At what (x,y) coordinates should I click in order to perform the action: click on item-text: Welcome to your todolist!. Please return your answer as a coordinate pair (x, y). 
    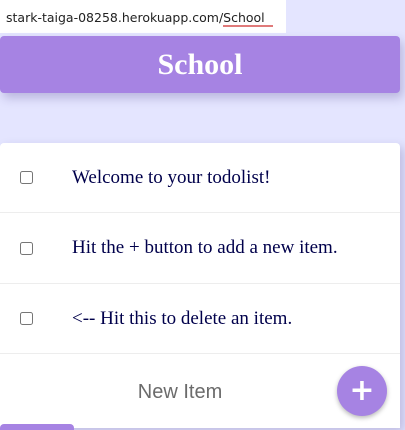
    Looking at the image, I should click on (171, 177).